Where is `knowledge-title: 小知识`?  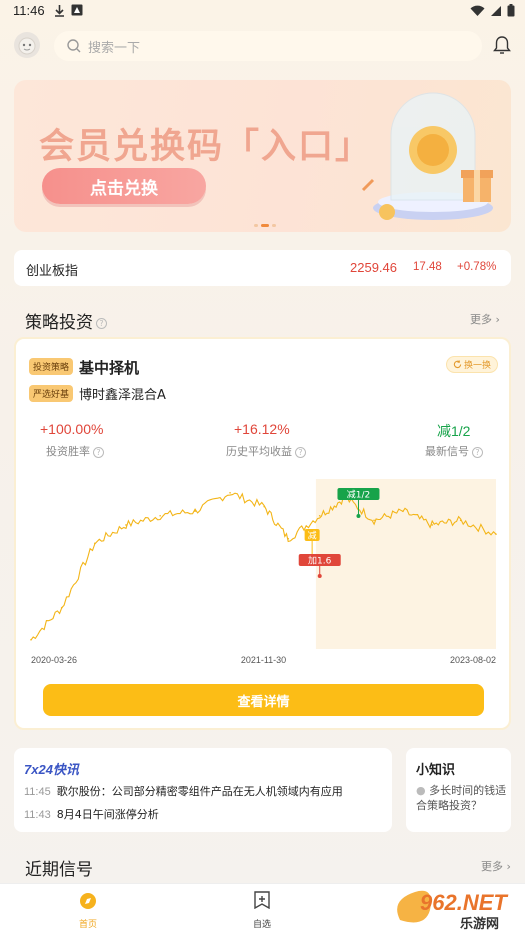 knowledge-title: 小知识 is located at coordinates (436, 770).